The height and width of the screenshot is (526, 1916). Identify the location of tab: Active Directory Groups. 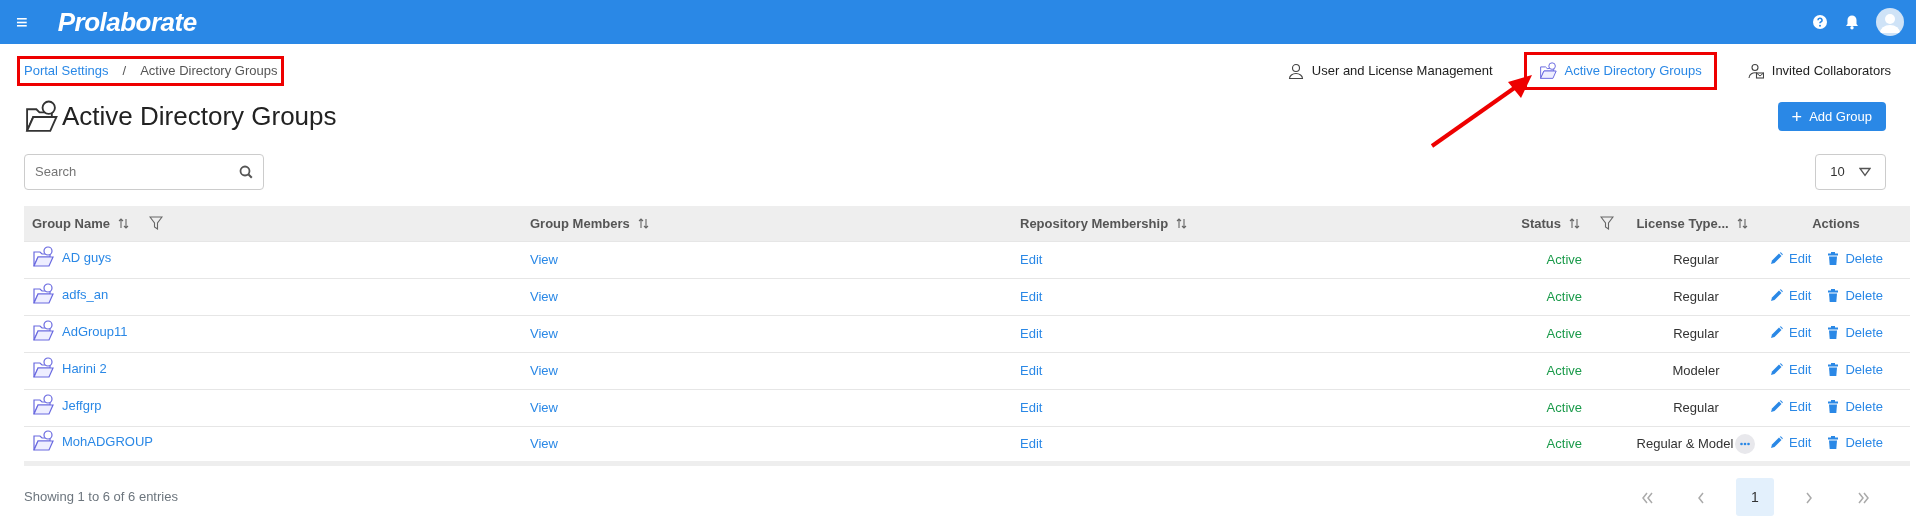
(1620, 71).